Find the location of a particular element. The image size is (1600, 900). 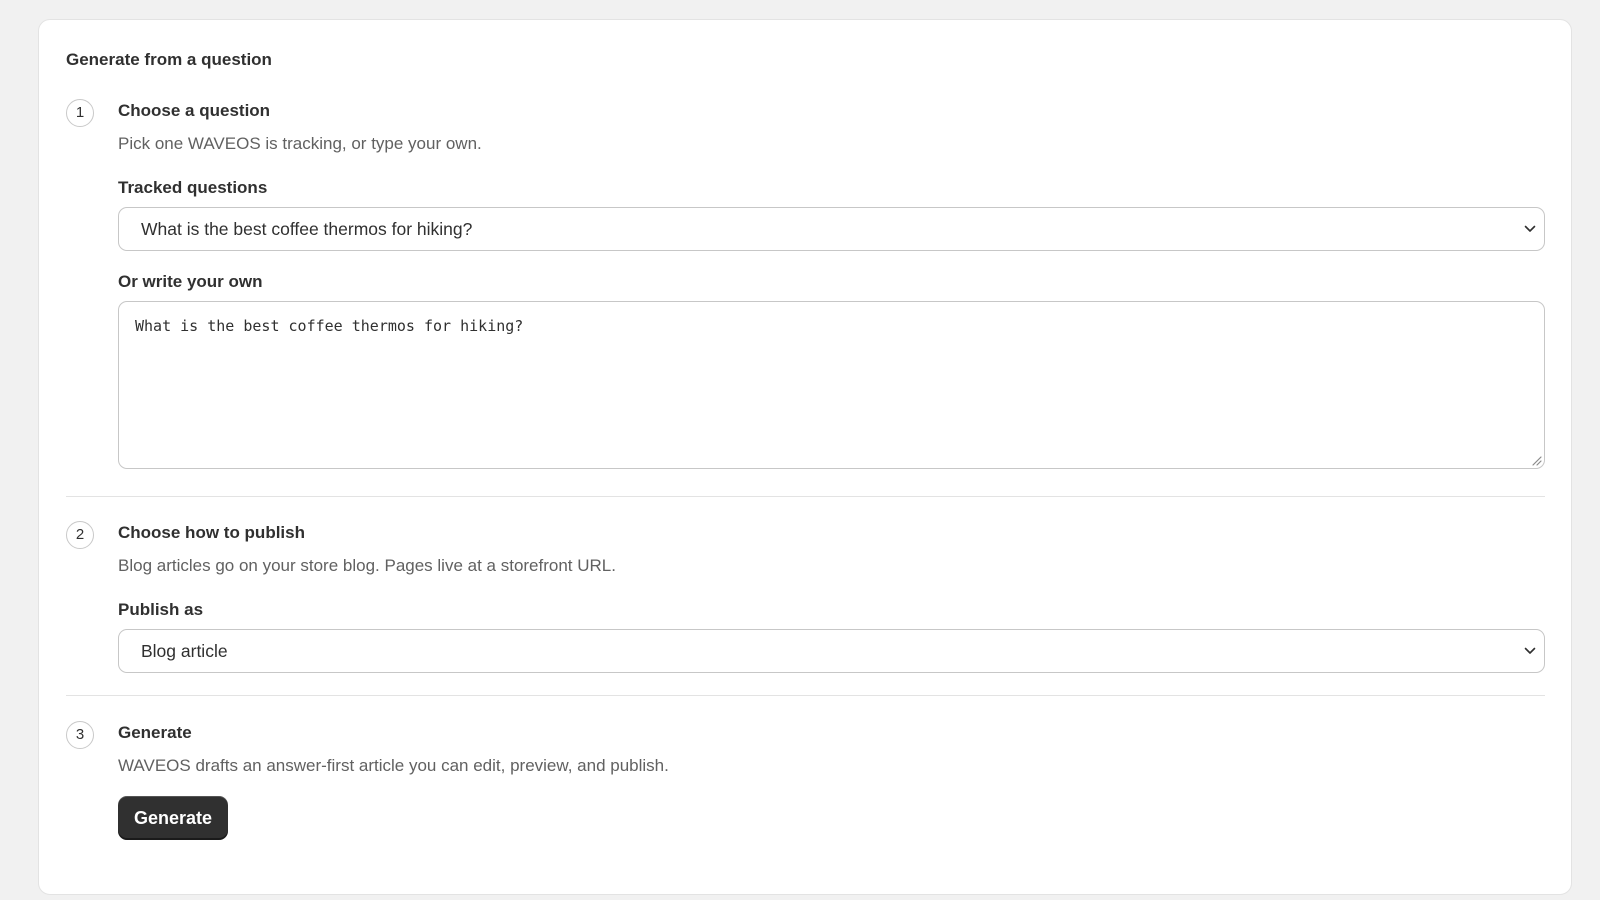

tracked-questions-label: Tracked questions is located at coordinates (193, 187).